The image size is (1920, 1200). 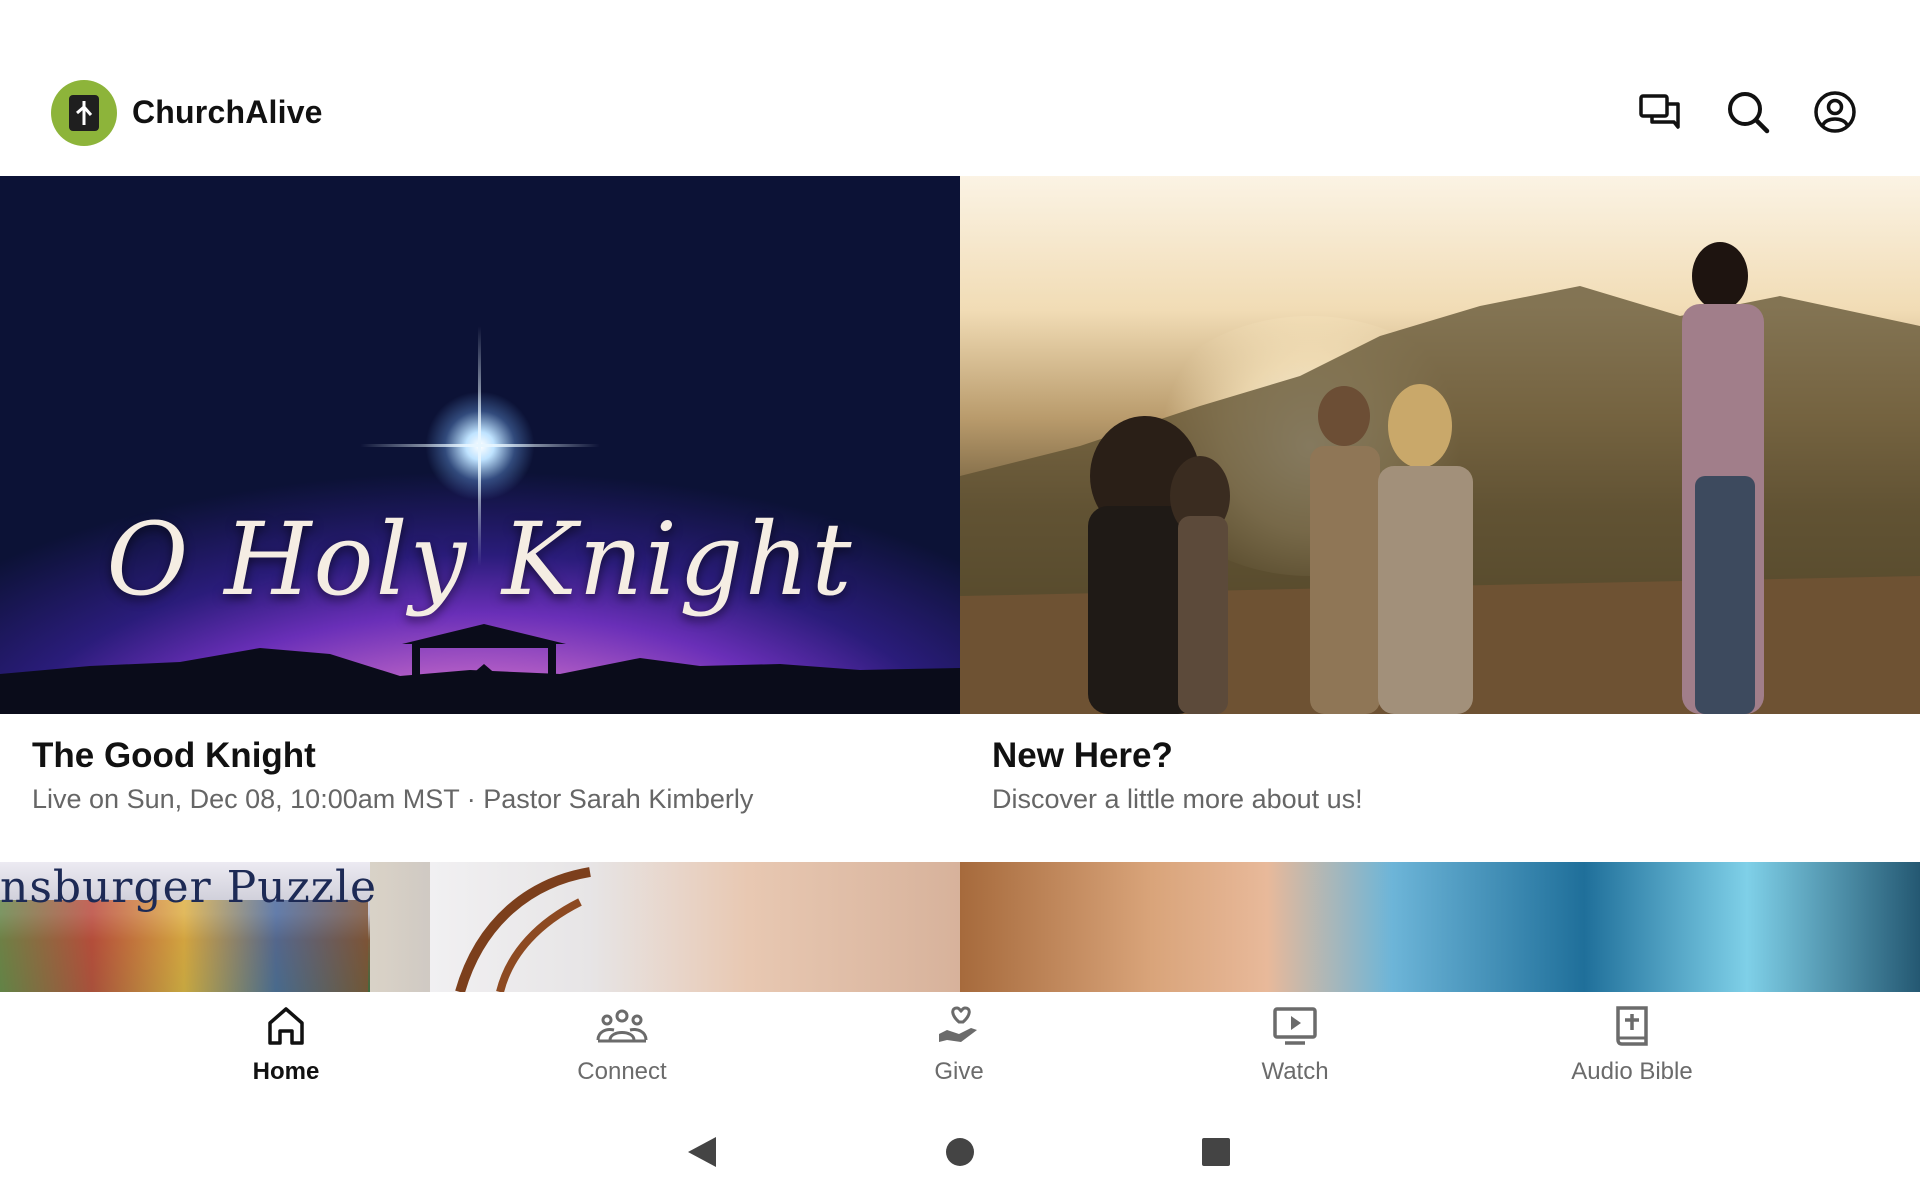 What do you see at coordinates (622, 1026) in the screenshot?
I see `group-icon` at bounding box center [622, 1026].